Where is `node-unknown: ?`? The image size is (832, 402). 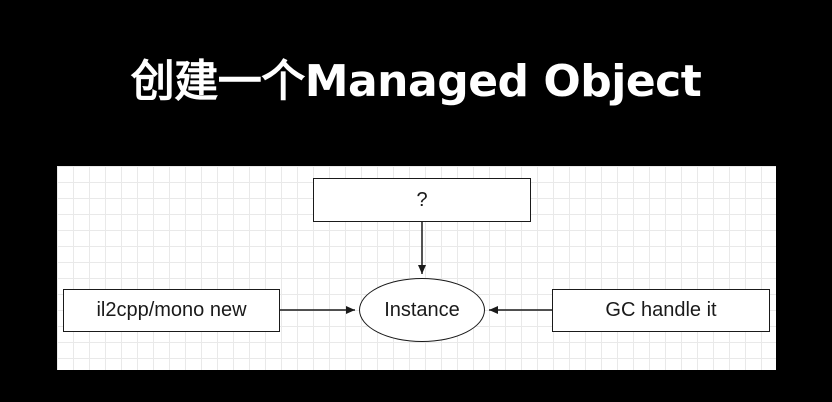 node-unknown: ? is located at coordinates (422, 200).